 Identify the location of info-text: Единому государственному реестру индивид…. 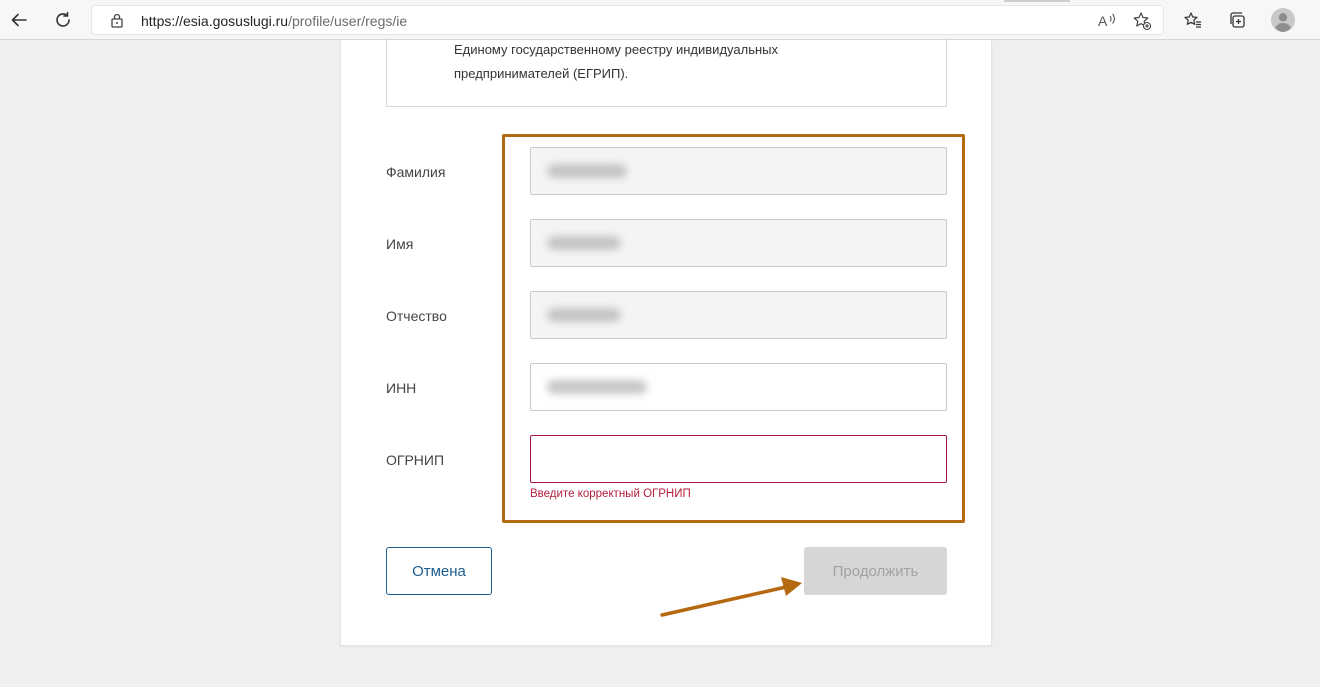
(654, 62).